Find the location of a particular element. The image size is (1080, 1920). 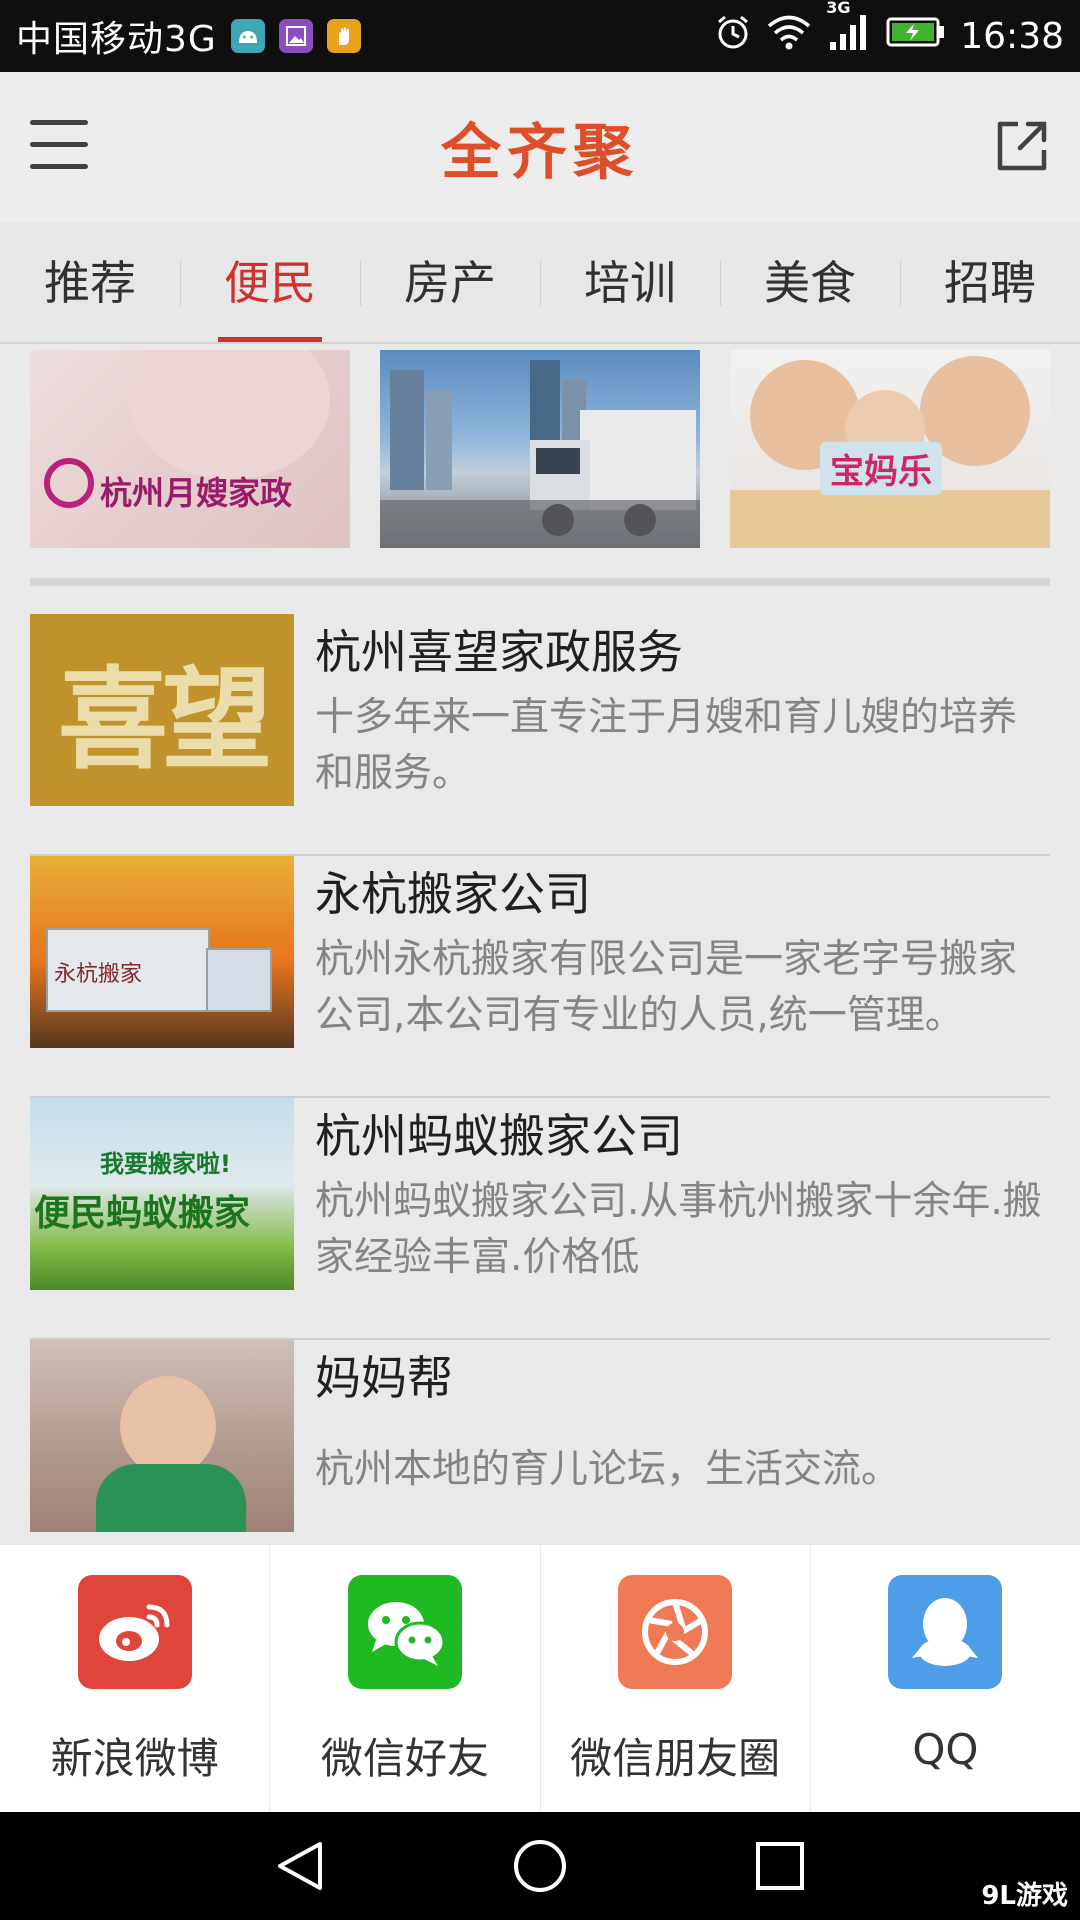

list-item: 喜望 杭州喜望家政服务 十多年来一直专注于月嫂和育儿嫂的培养和服务。 is located at coordinates (540, 735).